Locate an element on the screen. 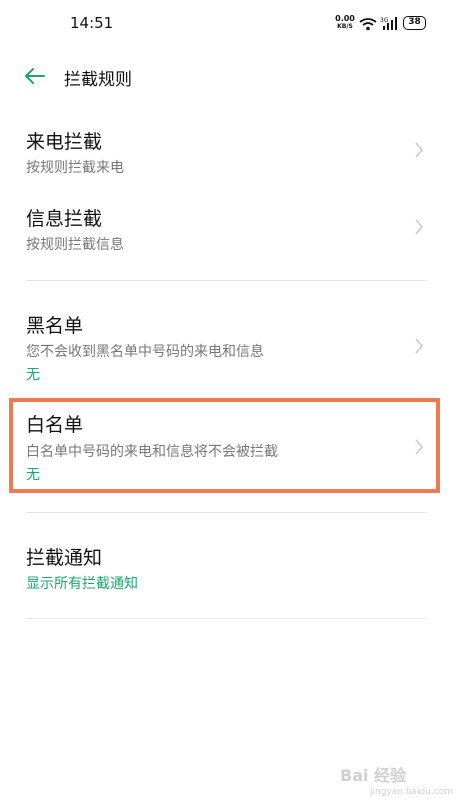  row-title: 信息拦截 is located at coordinates (64, 219).